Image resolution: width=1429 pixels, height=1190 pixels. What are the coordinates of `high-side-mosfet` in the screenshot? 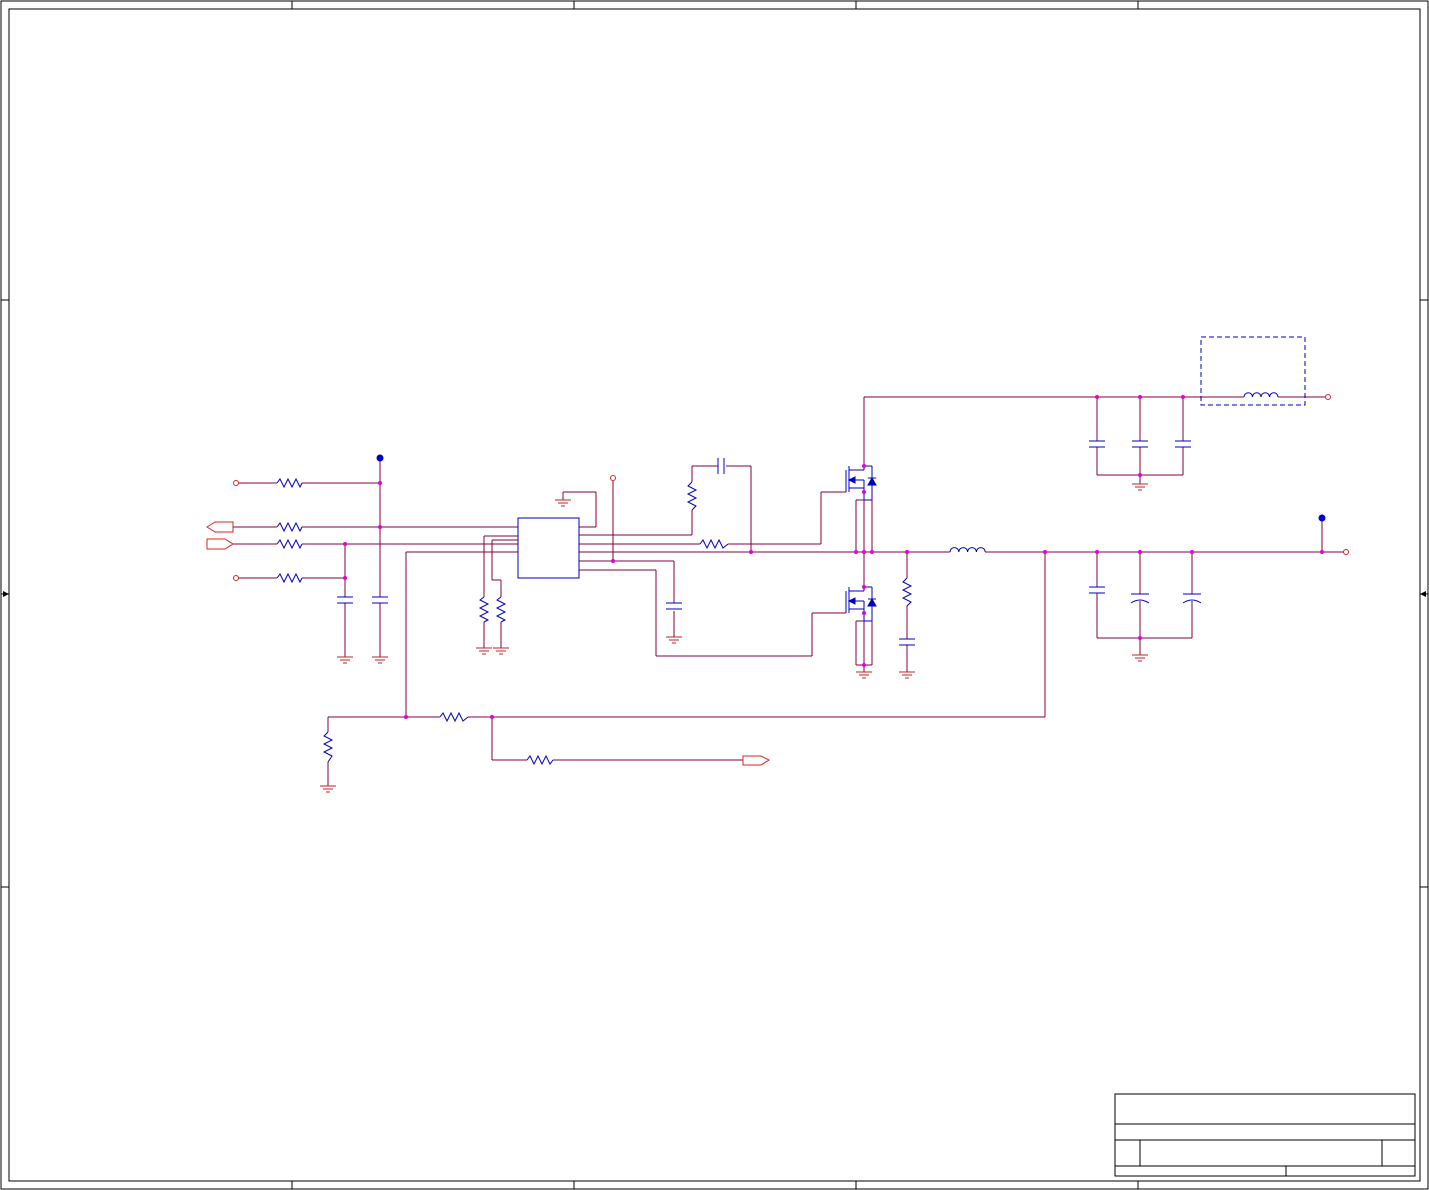 It's located at (861, 508).